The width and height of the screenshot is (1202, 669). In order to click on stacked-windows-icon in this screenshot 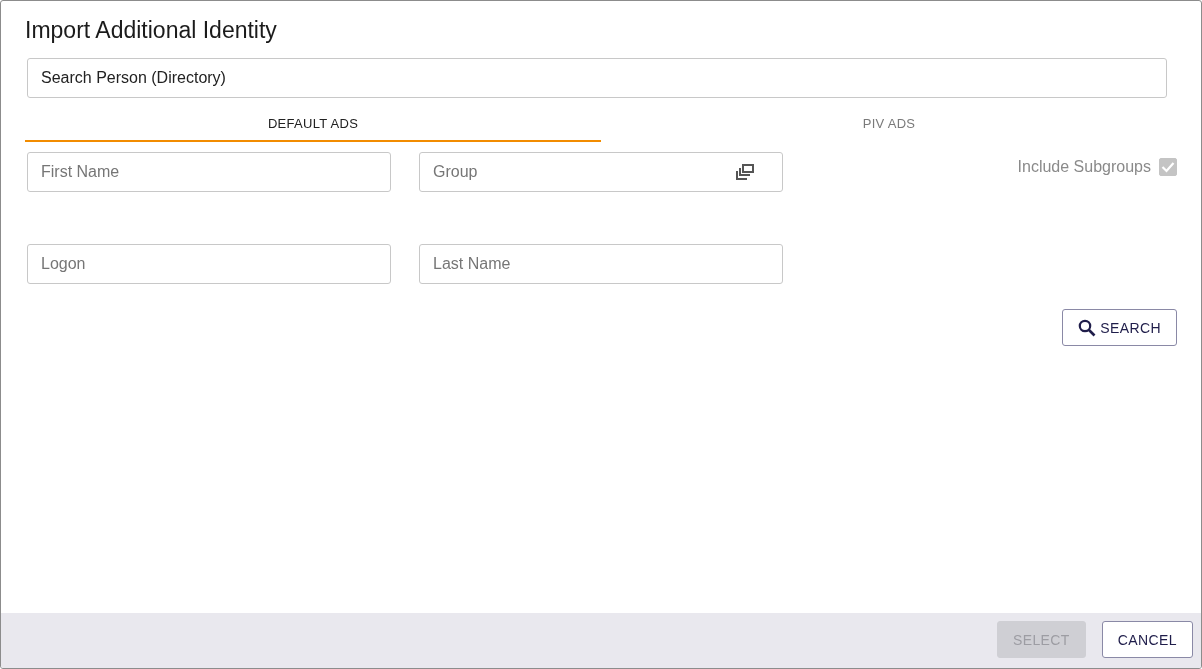, I will do `click(745, 172)`.